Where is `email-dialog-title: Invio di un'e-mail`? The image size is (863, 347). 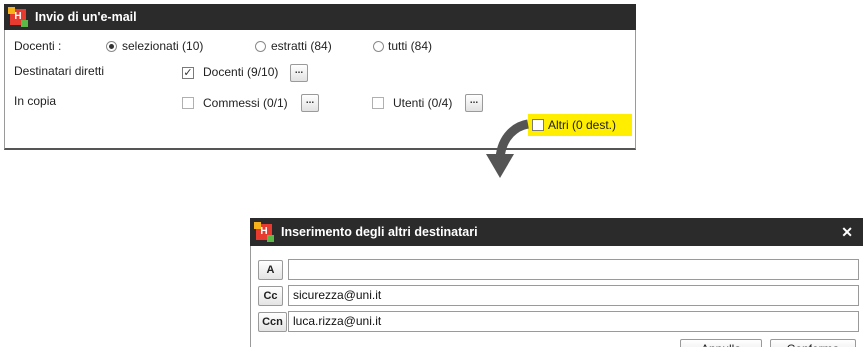 email-dialog-title: Invio di un'e-mail is located at coordinates (86, 17).